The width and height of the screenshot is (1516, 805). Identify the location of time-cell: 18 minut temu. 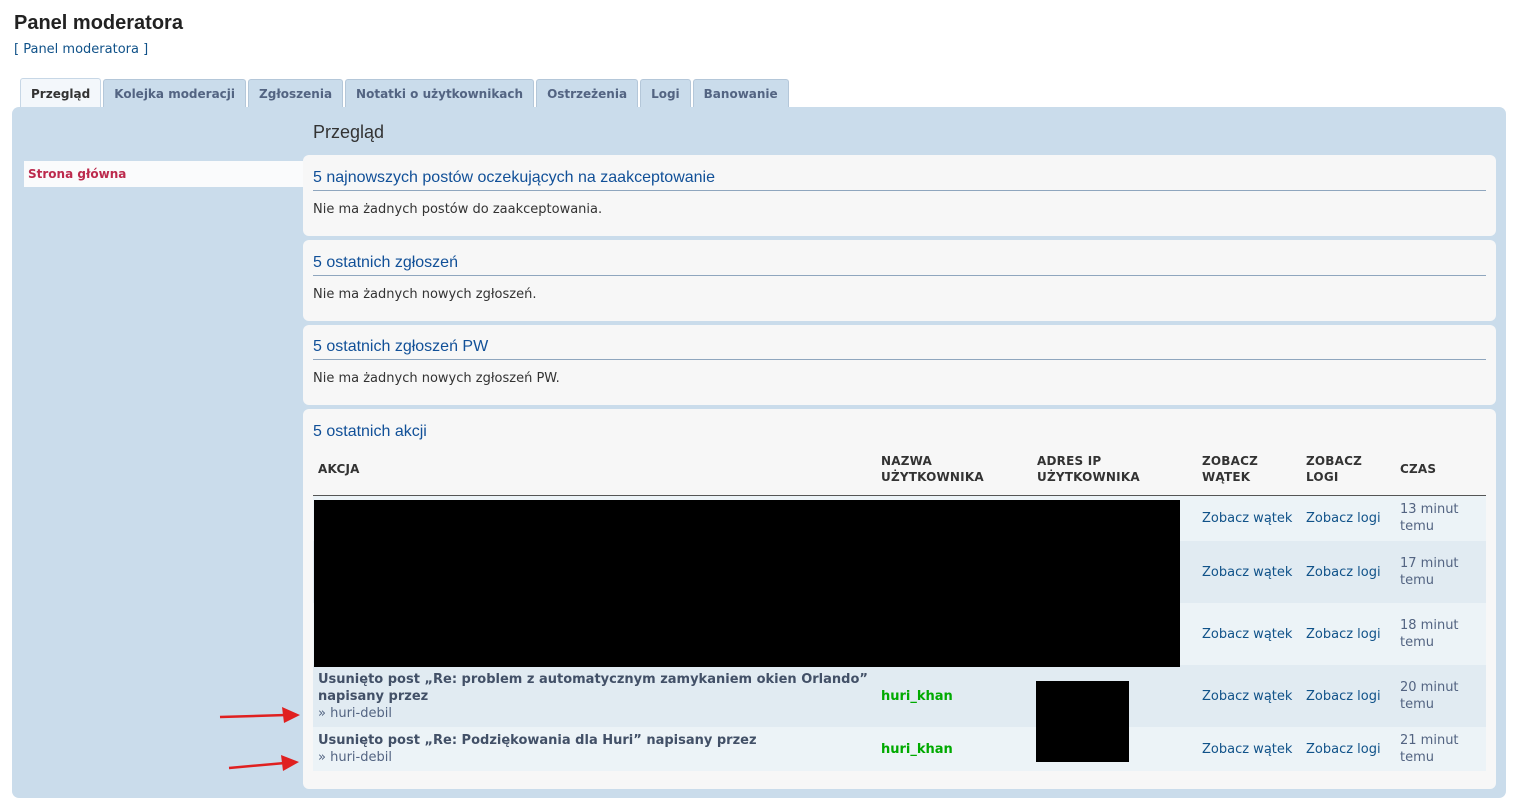
(1440, 634).